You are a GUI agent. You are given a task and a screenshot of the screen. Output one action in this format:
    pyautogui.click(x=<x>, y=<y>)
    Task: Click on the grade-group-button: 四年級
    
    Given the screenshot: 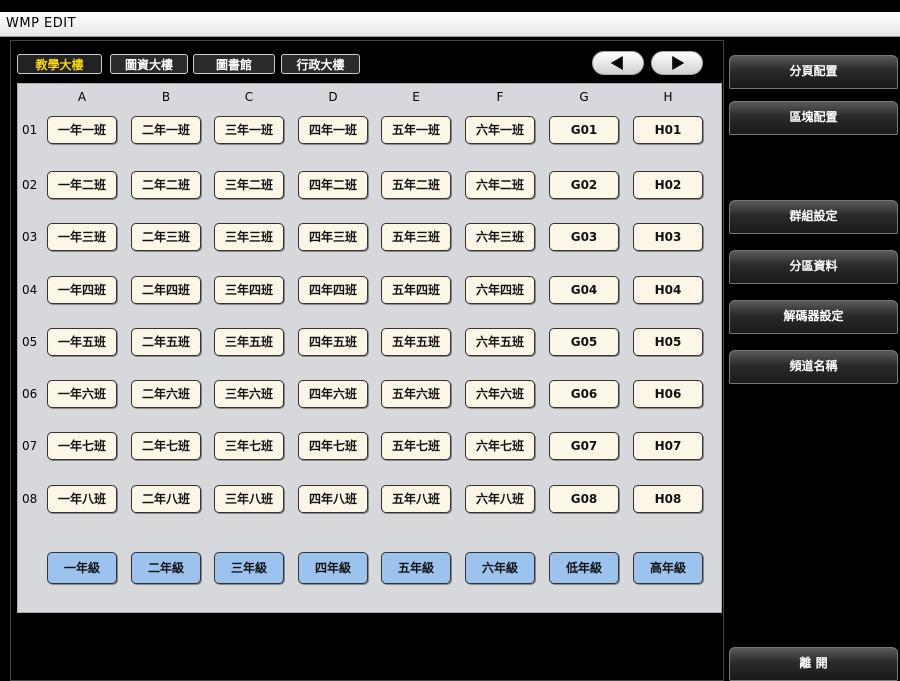 What is the action you would take?
    pyautogui.click(x=333, y=568)
    